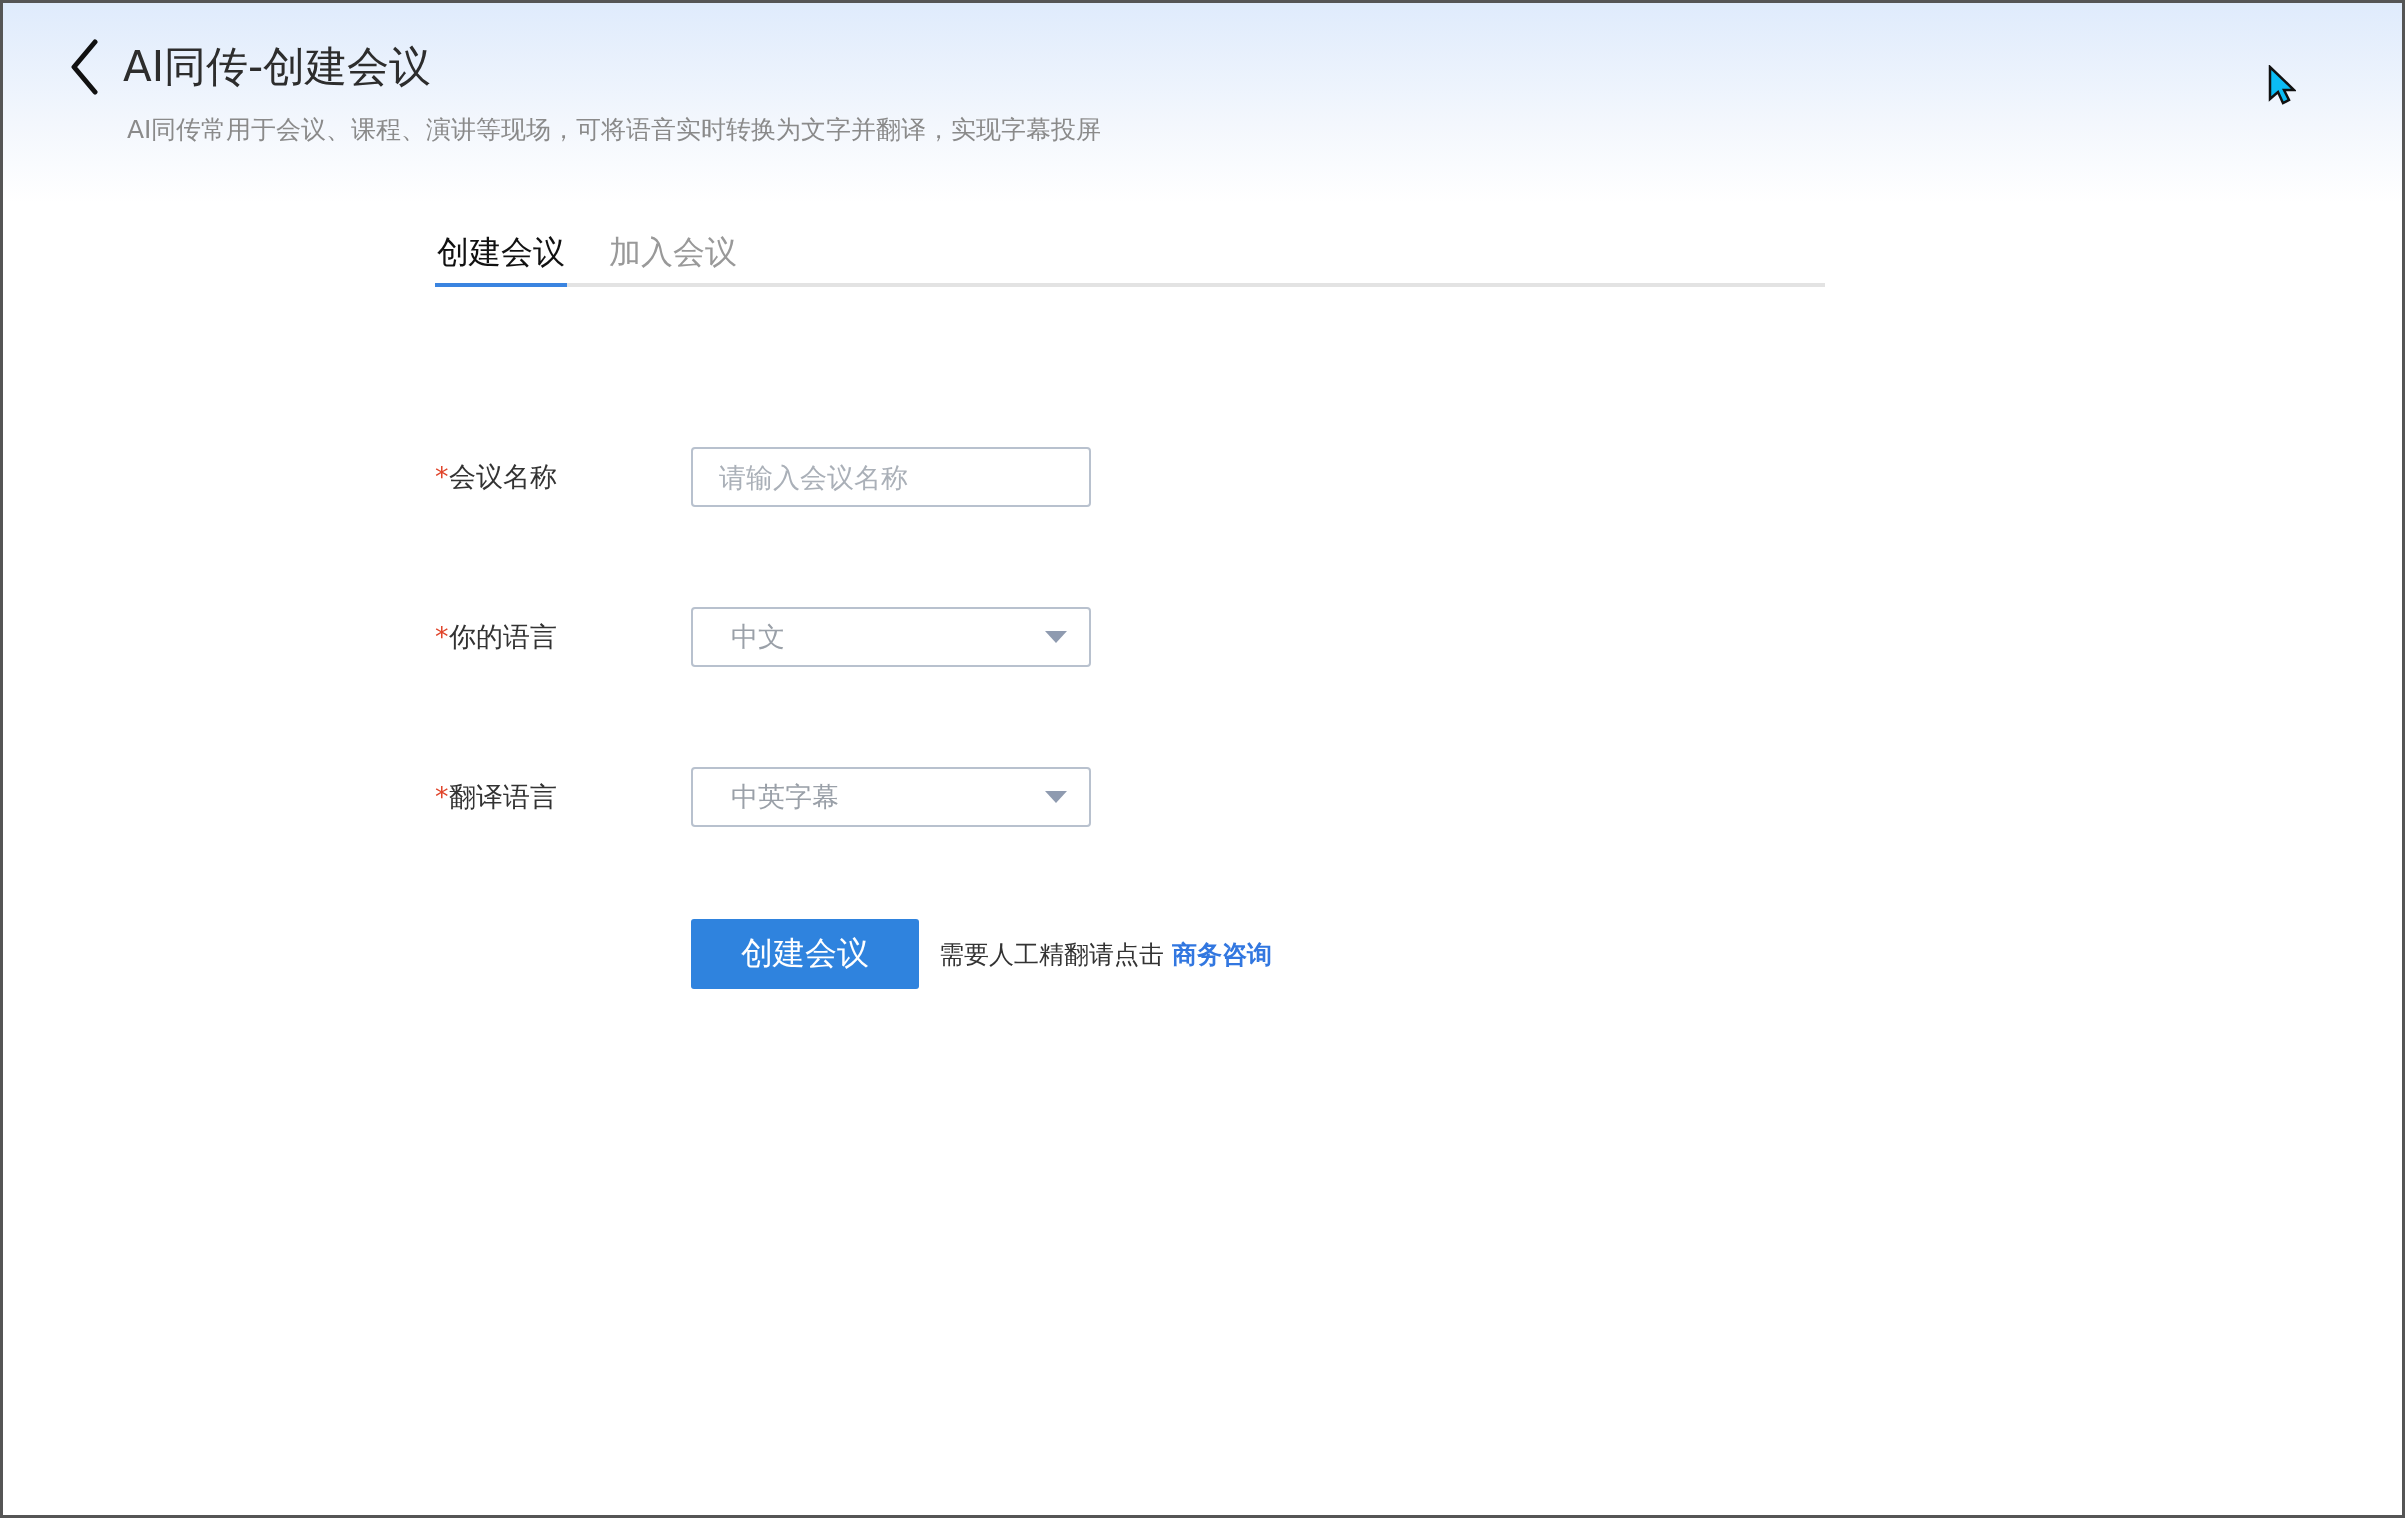  I want to click on language-dropdown: 中英字幕, so click(891, 797).